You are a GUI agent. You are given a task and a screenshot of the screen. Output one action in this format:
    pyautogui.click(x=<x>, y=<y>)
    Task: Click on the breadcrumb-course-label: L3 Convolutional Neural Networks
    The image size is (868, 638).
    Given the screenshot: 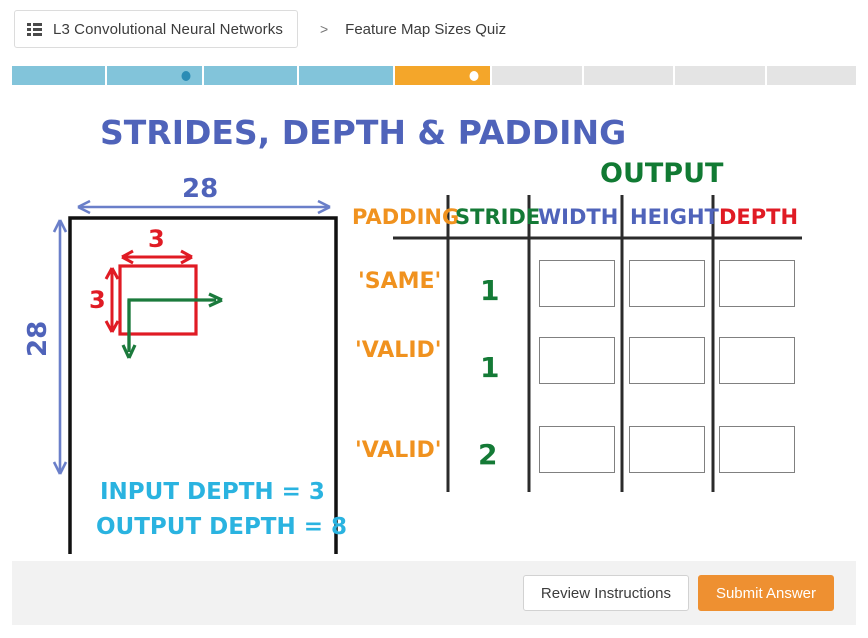 What is the action you would take?
    pyautogui.click(x=168, y=29)
    